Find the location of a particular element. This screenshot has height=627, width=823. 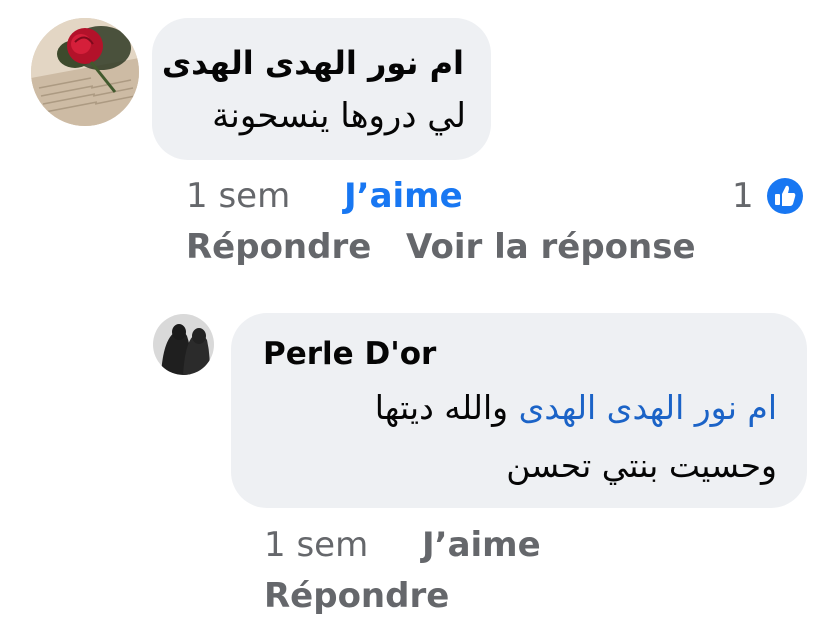

reply-time: 1 sem is located at coordinates (316, 545).